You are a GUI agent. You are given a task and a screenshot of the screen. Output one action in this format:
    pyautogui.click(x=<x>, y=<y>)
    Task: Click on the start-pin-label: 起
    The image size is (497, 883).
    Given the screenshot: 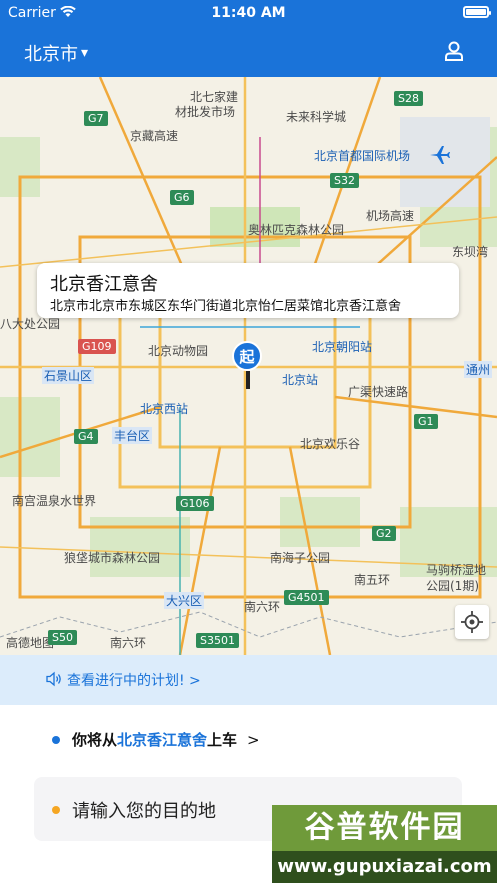 What is the action you would take?
    pyautogui.click(x=247, y=356)
    